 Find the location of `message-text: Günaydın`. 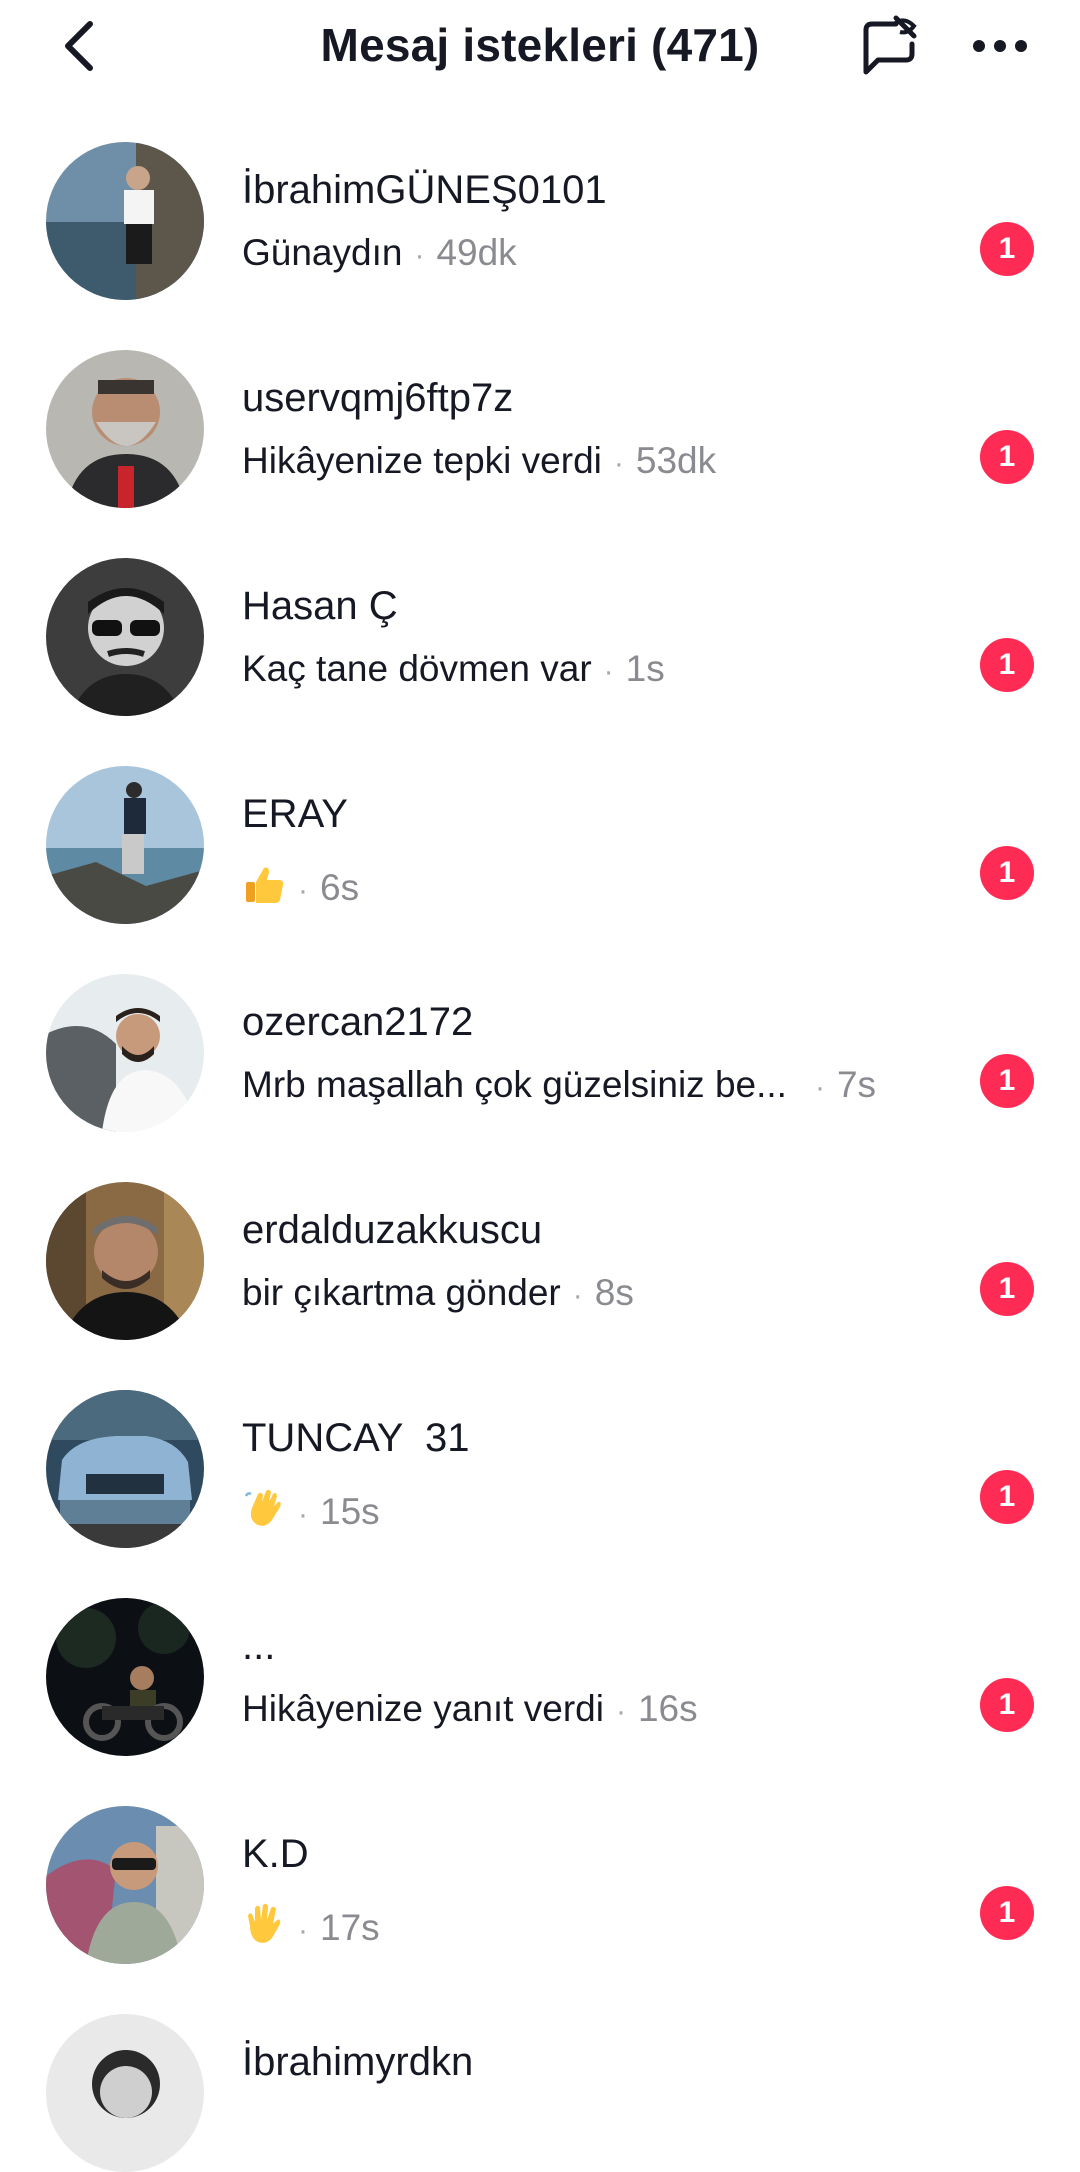

message-text: Günaydın is located at coordinates (322, 252).